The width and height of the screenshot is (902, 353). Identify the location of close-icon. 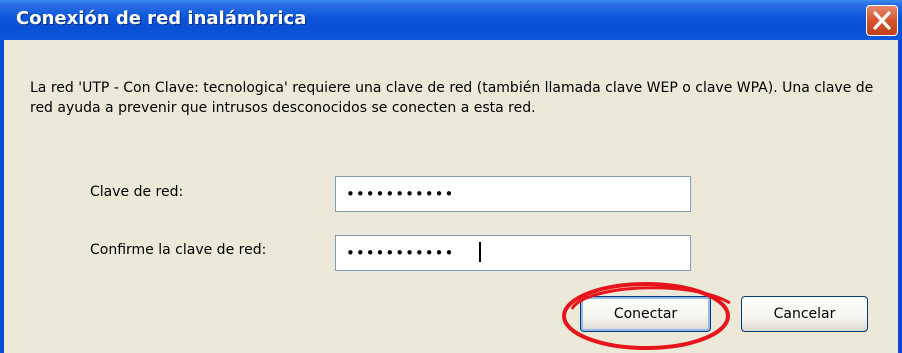
(882, 20).